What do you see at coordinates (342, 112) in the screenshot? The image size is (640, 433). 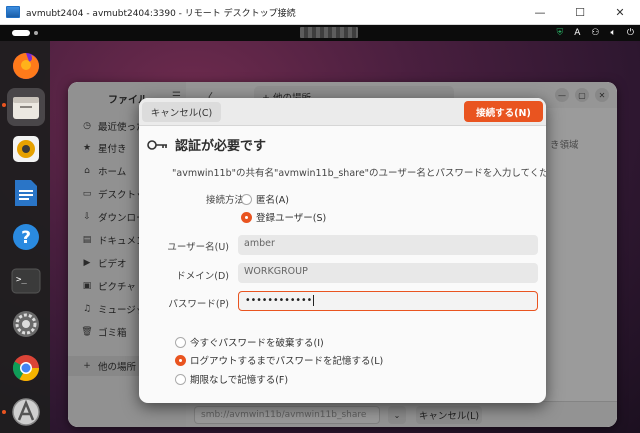 I see `dialog-header: キャンセル(C) 接続する(N)` at bounding box center [342, 112].